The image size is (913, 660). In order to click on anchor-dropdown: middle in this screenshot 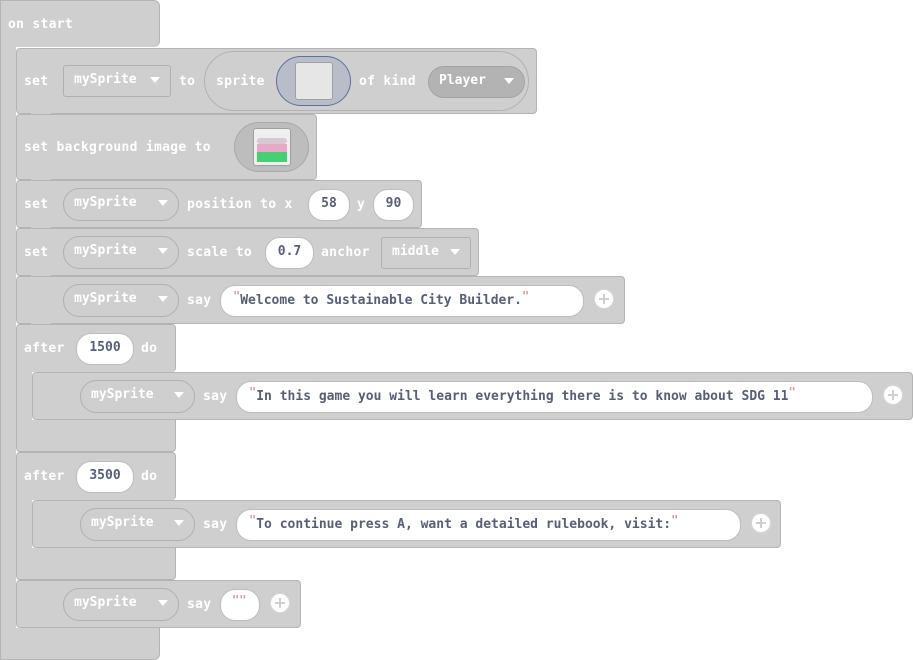, I will do `click(426, 253)`.